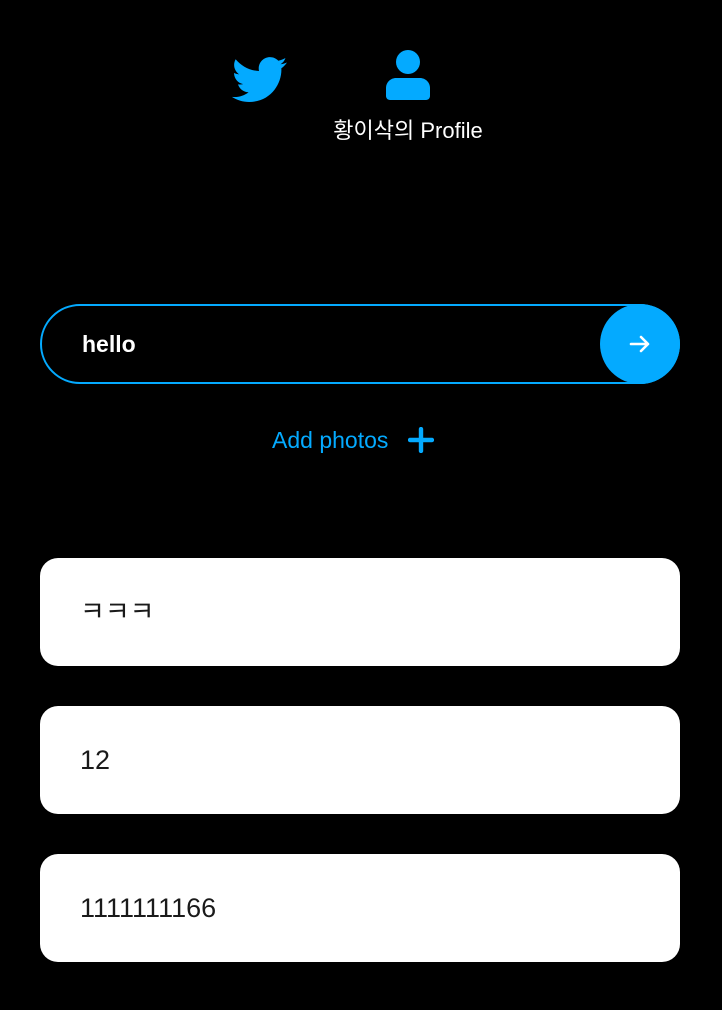  I want to click on tweet-text: ㅋㅋㅋ, so click(117, 612).